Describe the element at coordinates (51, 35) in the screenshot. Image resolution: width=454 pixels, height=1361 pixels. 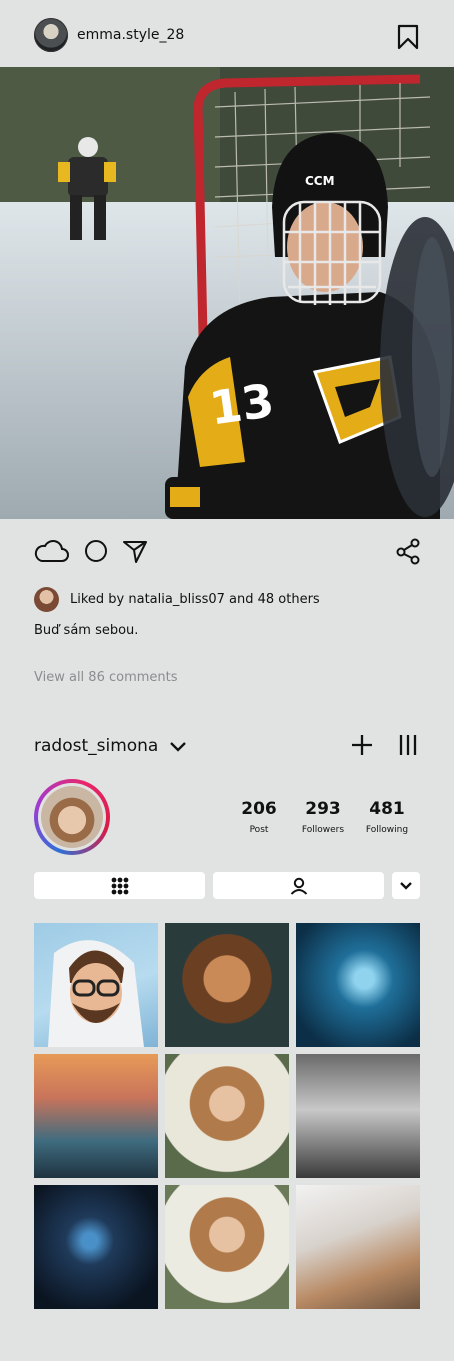
I see `post-author-avatar` at that location.